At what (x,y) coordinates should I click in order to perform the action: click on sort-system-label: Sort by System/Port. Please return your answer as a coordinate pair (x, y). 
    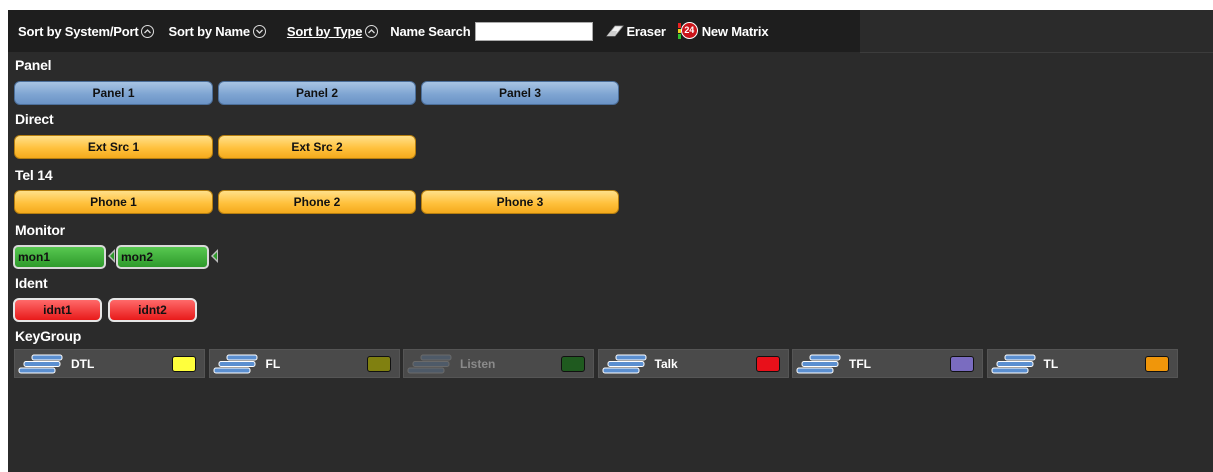
    Looking at the image, I should click on (78, 31).